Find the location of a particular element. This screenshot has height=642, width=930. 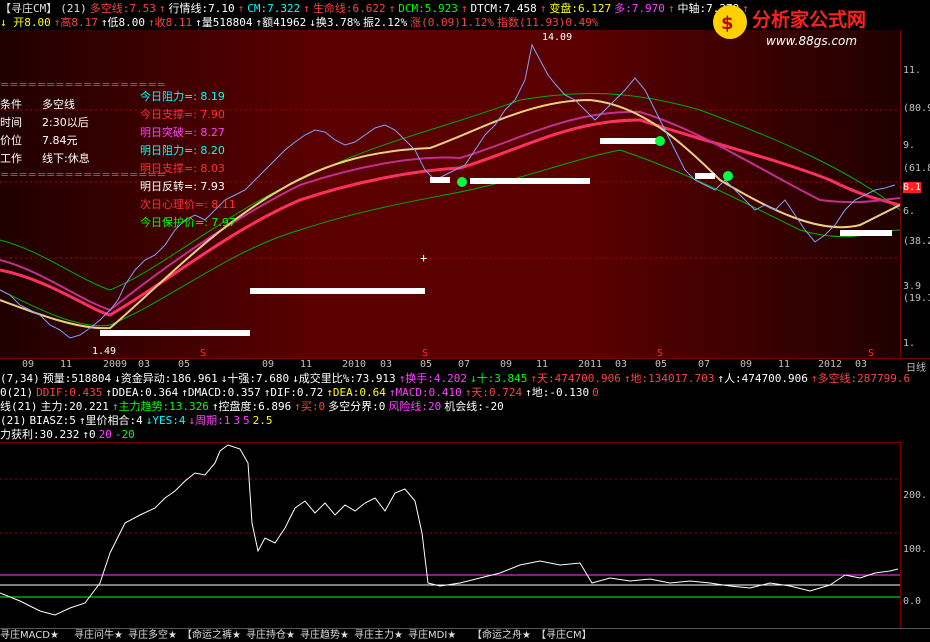

date-tick: 2010 is located at coordinates (354, 364).